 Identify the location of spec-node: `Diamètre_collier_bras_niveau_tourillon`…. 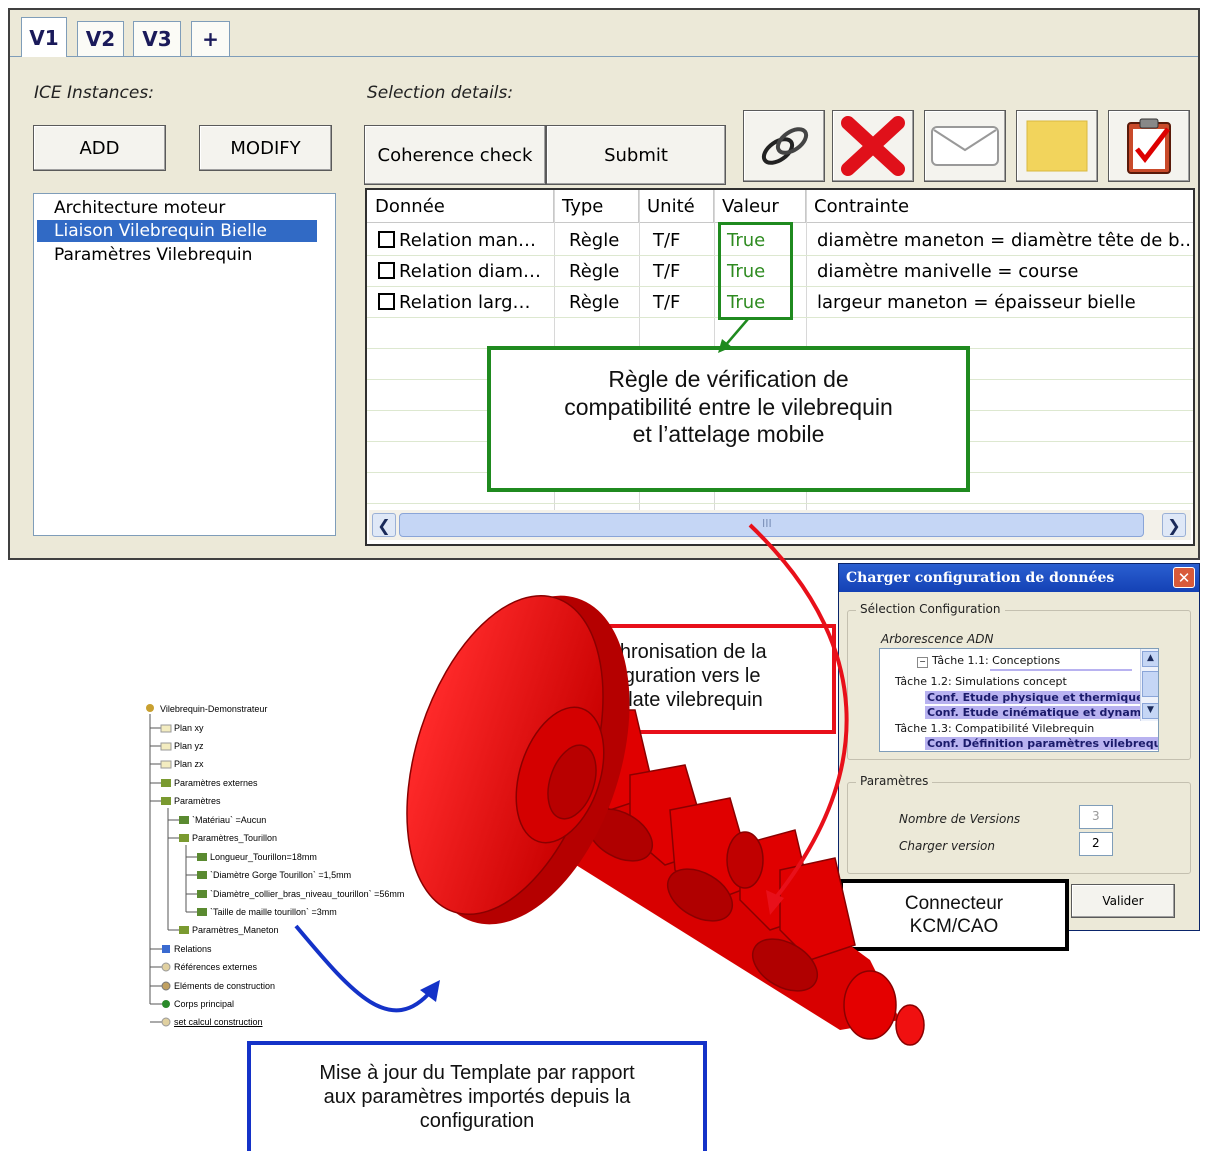
(307, 894).